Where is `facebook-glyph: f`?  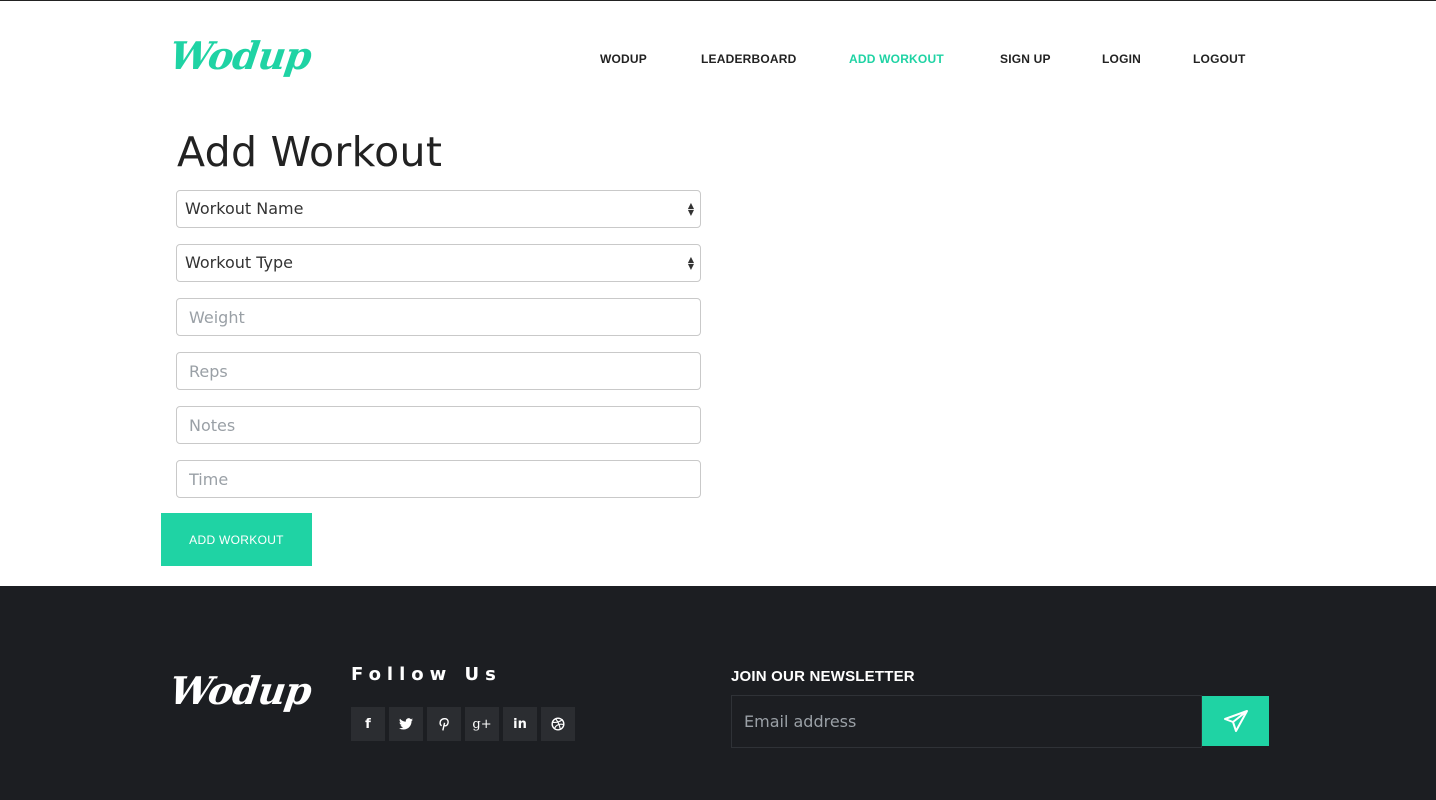 facebook-glyph: f is located at coordinates (368, 724).